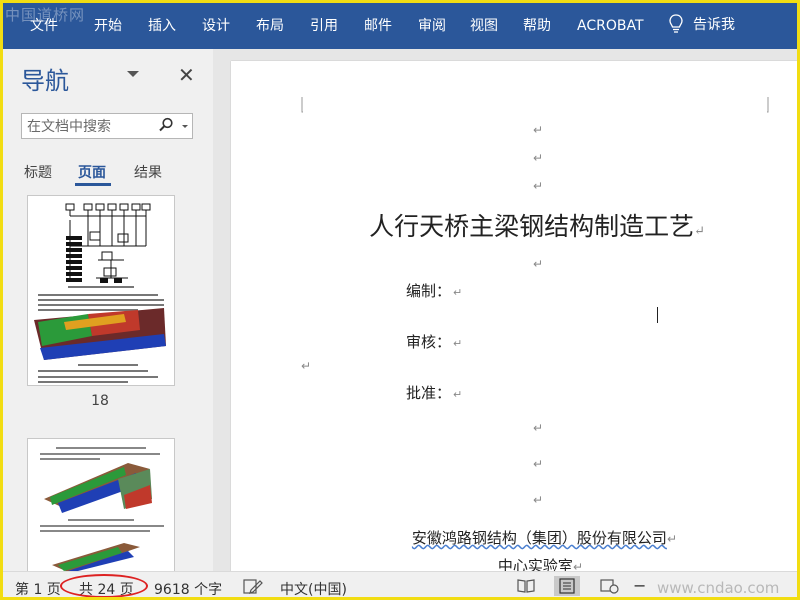 The width and height of the screenshot is (800, 600). Describe the element at coordinates (216, 26) in the screenshot. I see `menu-design: 设计` at that location.